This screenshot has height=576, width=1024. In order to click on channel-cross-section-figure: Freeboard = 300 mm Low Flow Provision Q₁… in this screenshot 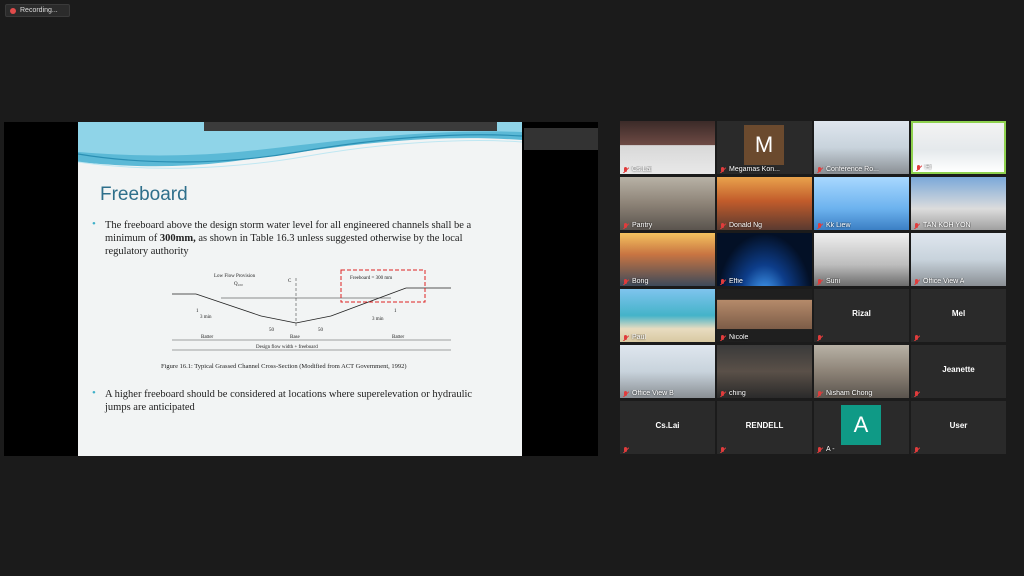, I will do `click(311, 310)`.